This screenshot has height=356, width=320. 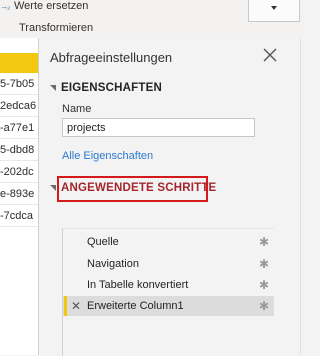 What do you see at coordinates (135, 306) in the screenshot?
I see `step-label: Erweiterte Column1` at bounding box center [135, 306].